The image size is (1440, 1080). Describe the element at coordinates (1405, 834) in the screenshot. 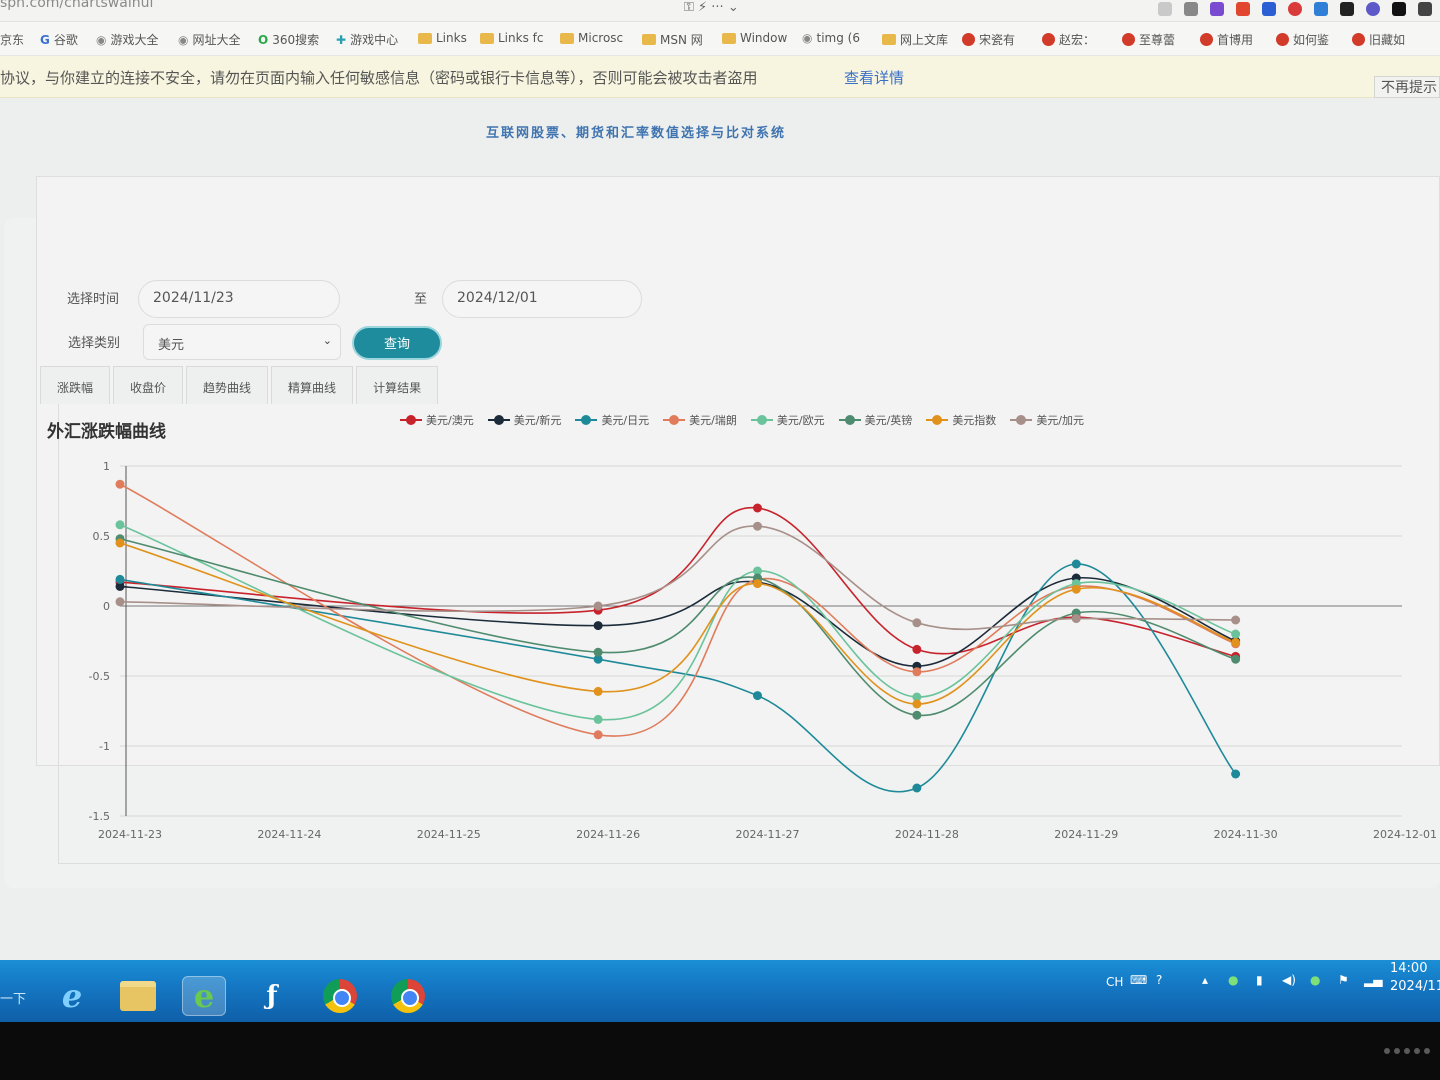

I see `x-tick-label: 2024-12-01` at that location.